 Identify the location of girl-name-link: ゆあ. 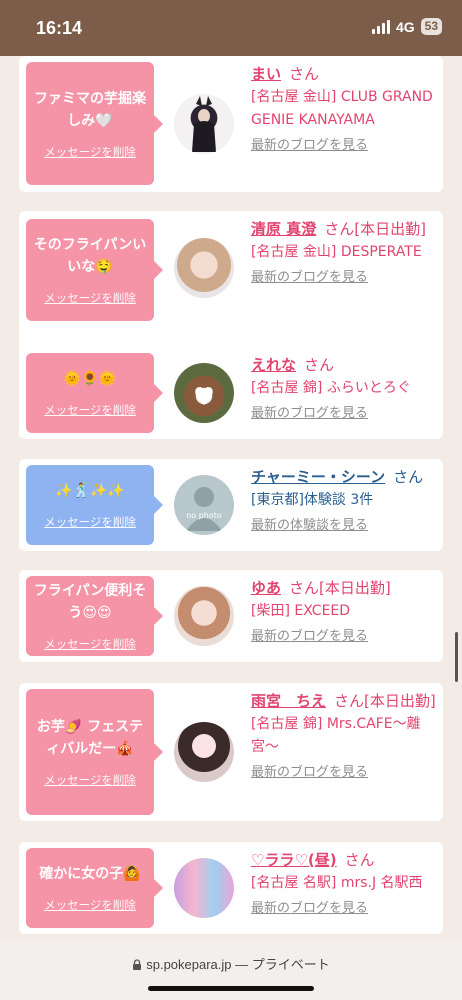
(266, 588).